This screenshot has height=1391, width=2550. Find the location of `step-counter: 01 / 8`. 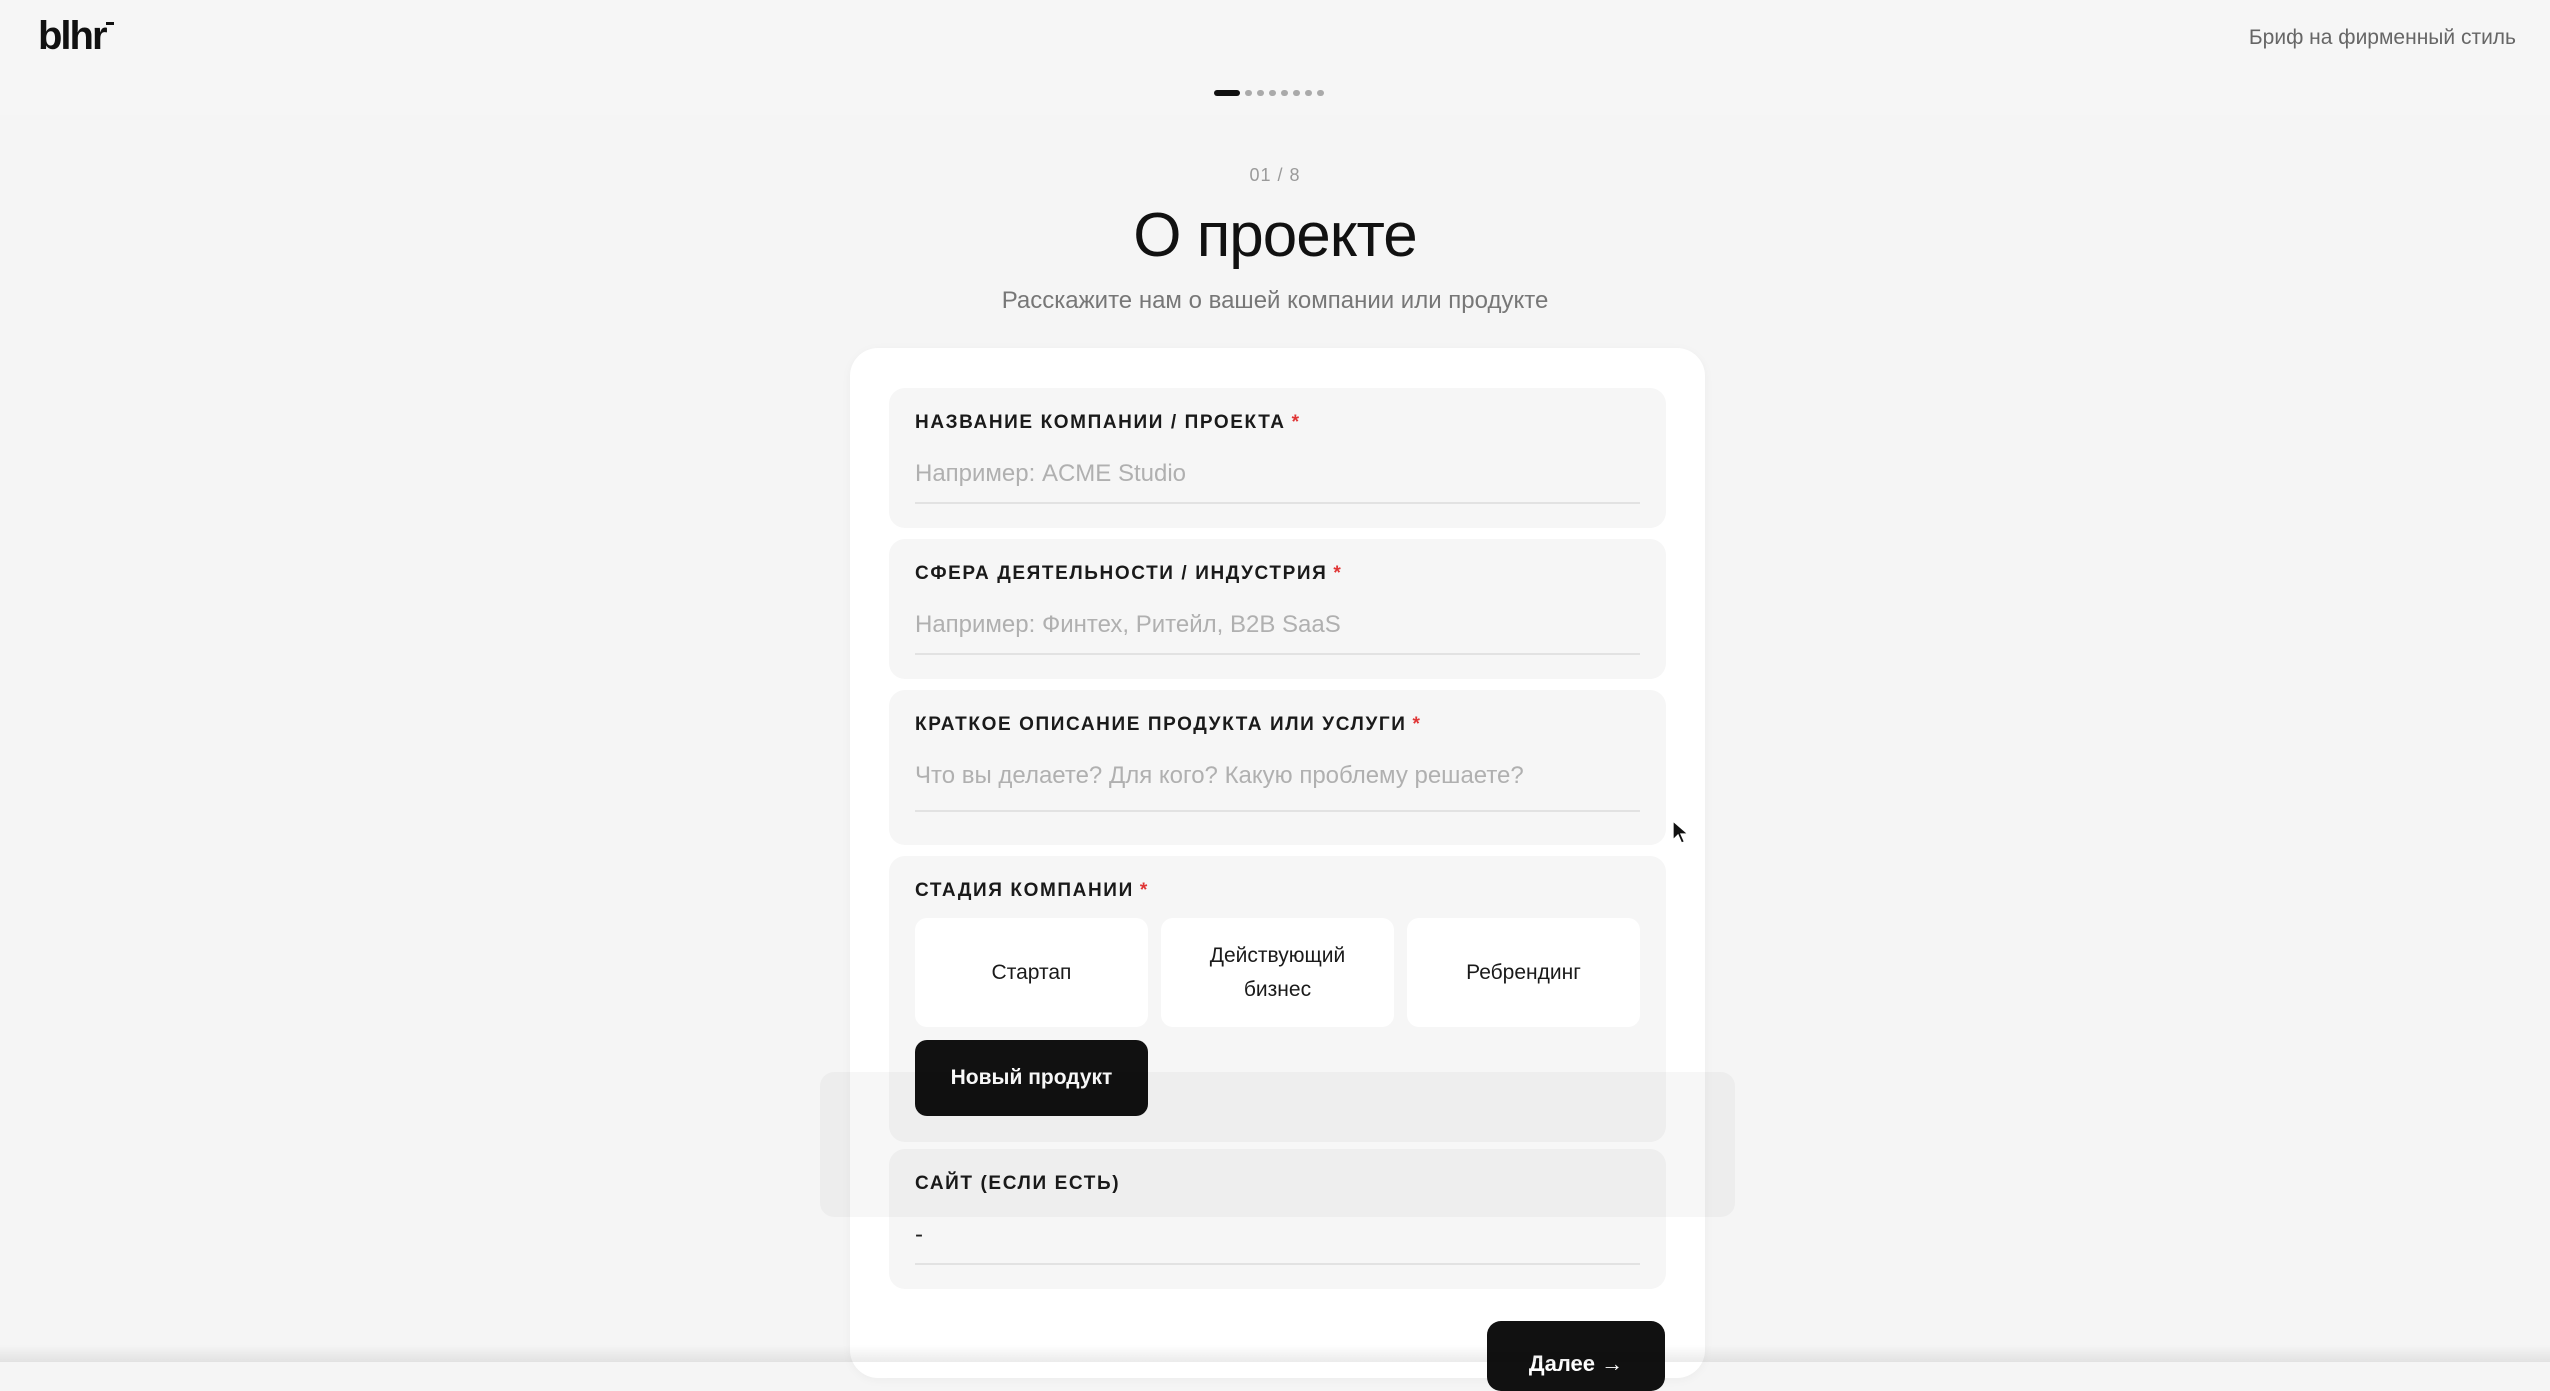

step-counter: 01 / 8 is located at coordinates (1275, 175).